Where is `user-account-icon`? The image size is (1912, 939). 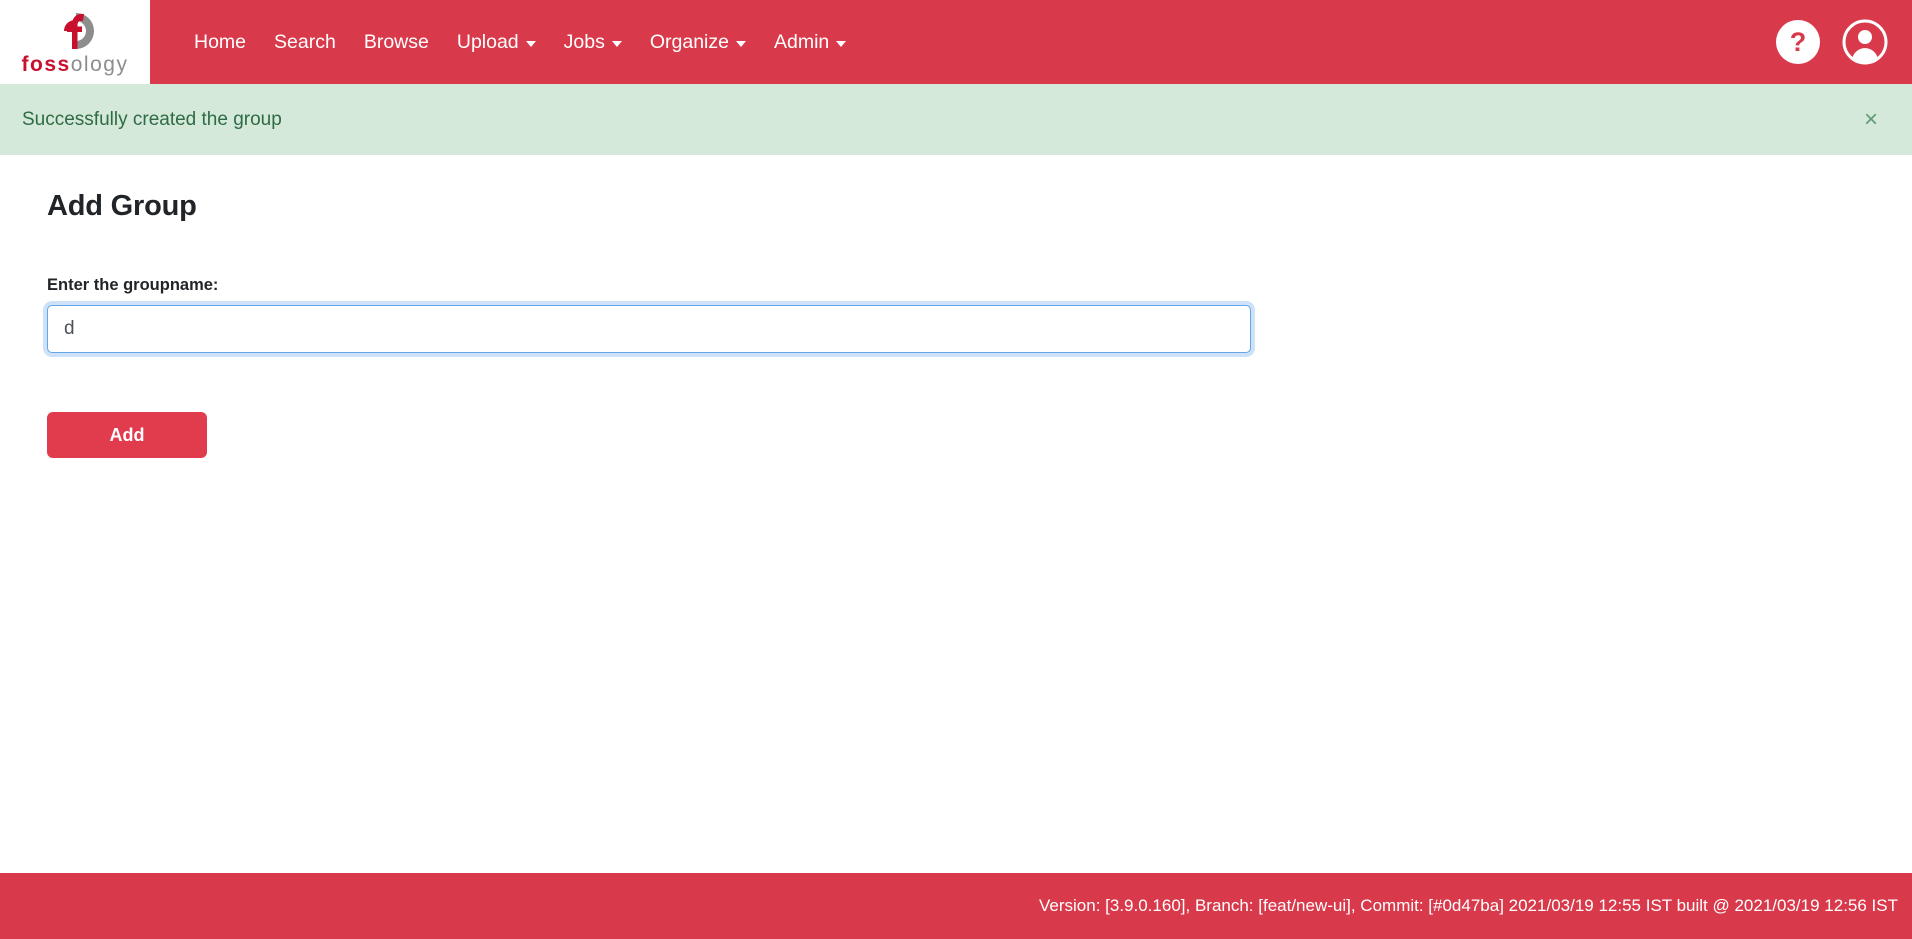
user-account-icon is located at coordinates (1865, 42).